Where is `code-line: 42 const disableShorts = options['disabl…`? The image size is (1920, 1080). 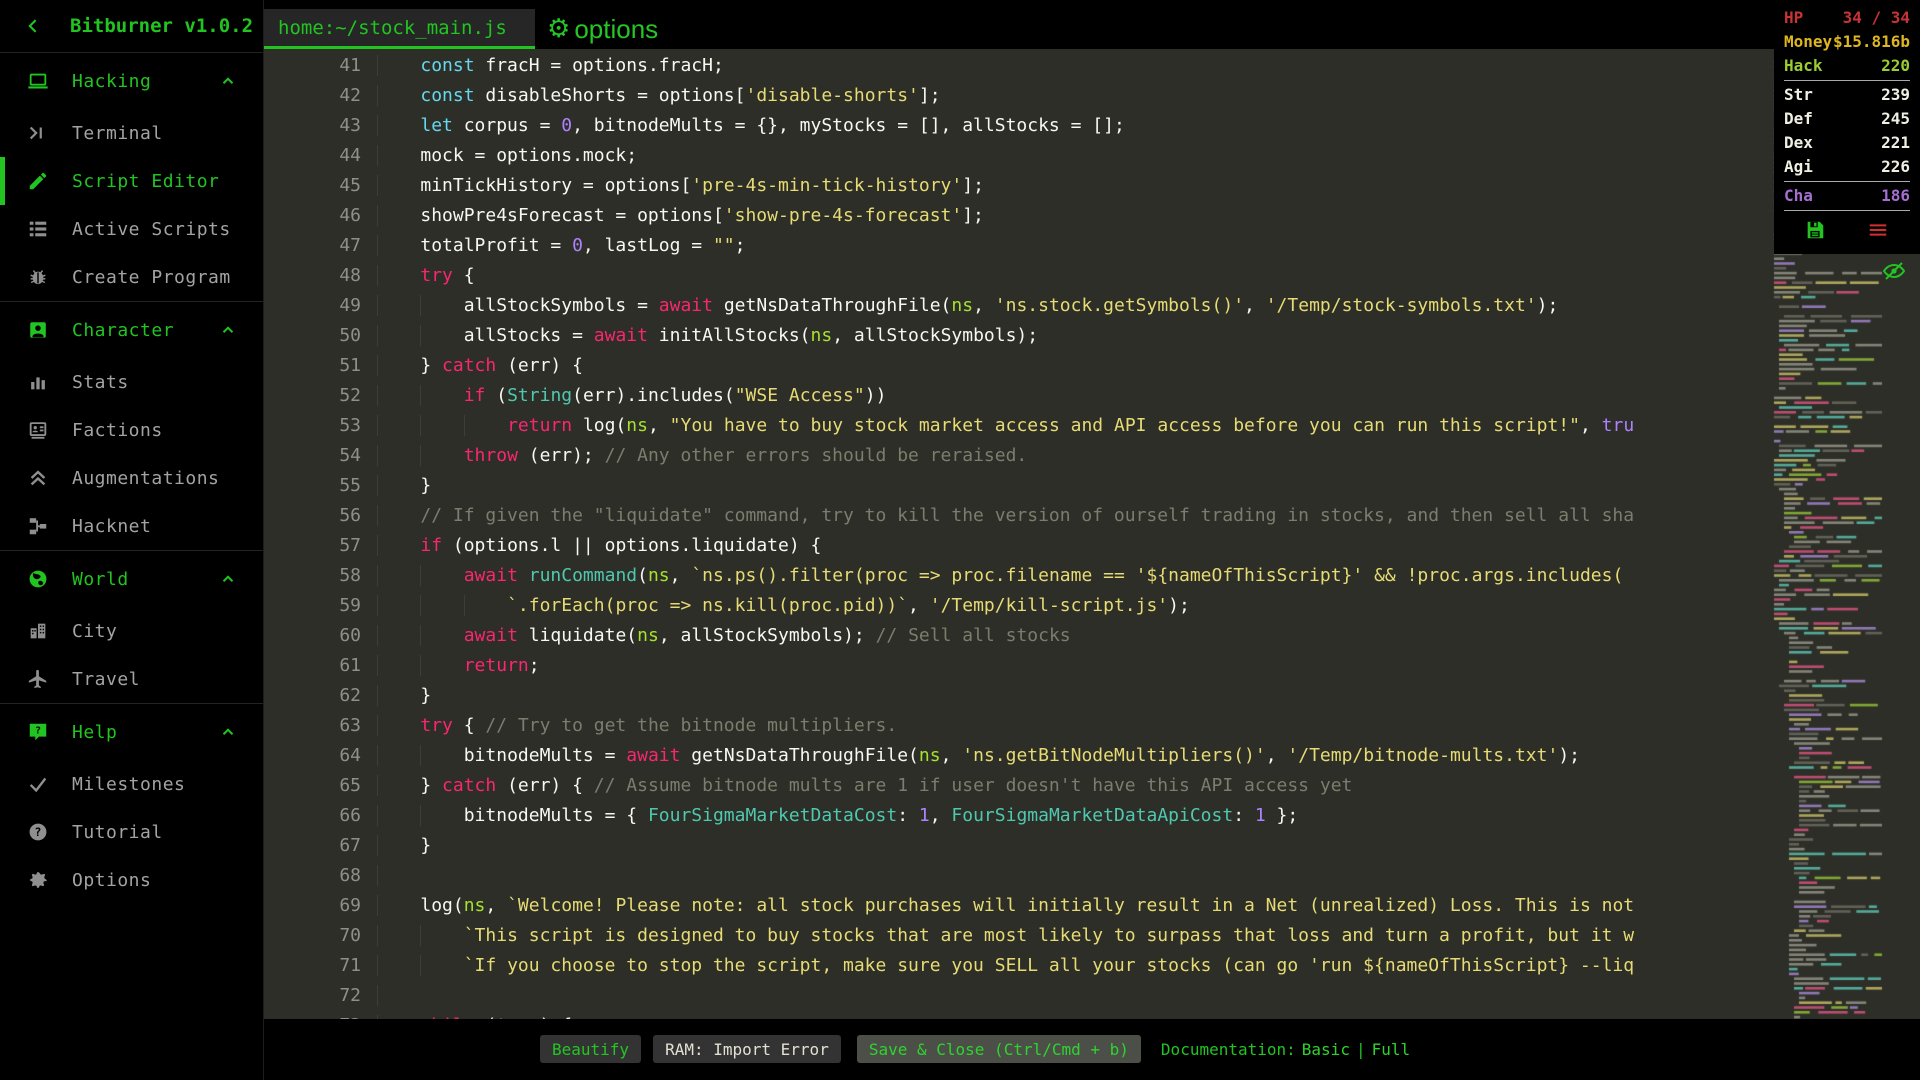 code-line: 42 const disableShorts = options['disabl… is located at coordinates (1017, 96).